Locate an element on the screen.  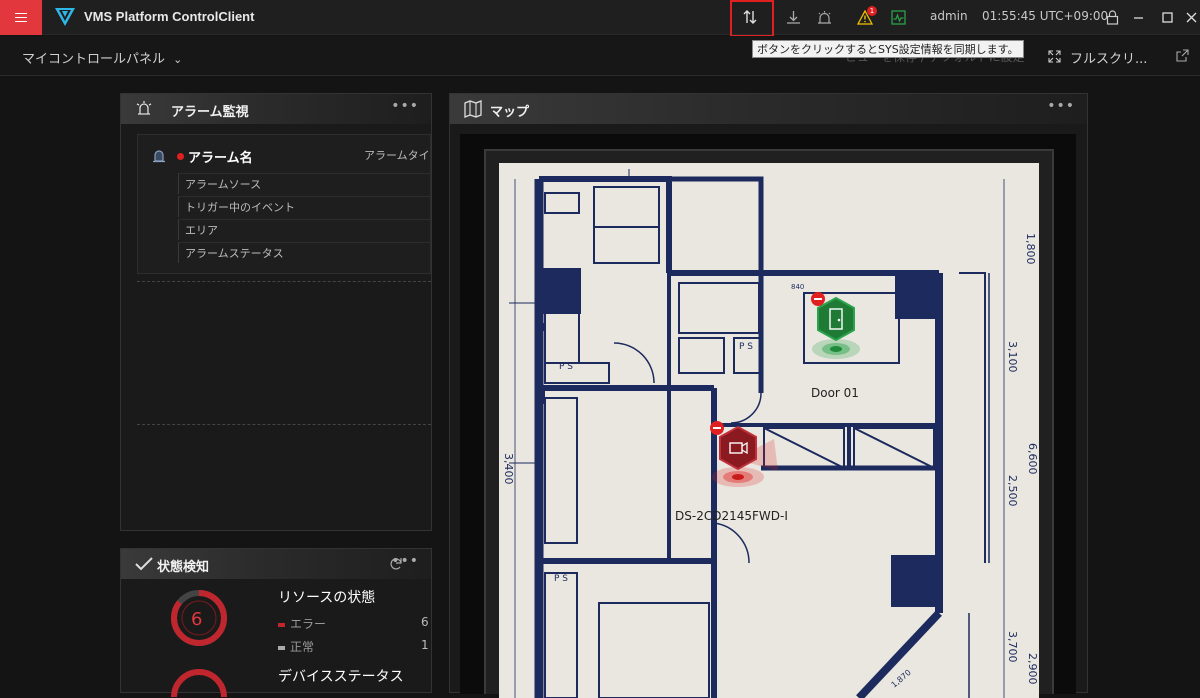
lock-button is located at coordinates (1112, 17).